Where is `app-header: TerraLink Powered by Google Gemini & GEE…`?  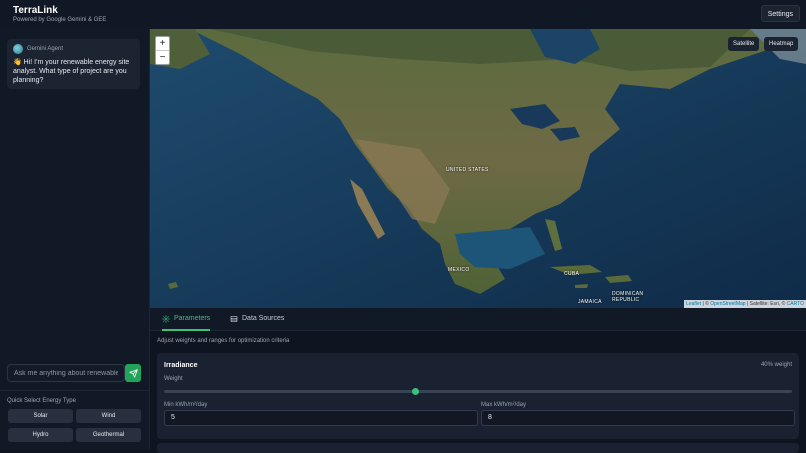
app-header: TerraLink Powered by Google Gemini & GEE… is located at coordinates (403, 15).